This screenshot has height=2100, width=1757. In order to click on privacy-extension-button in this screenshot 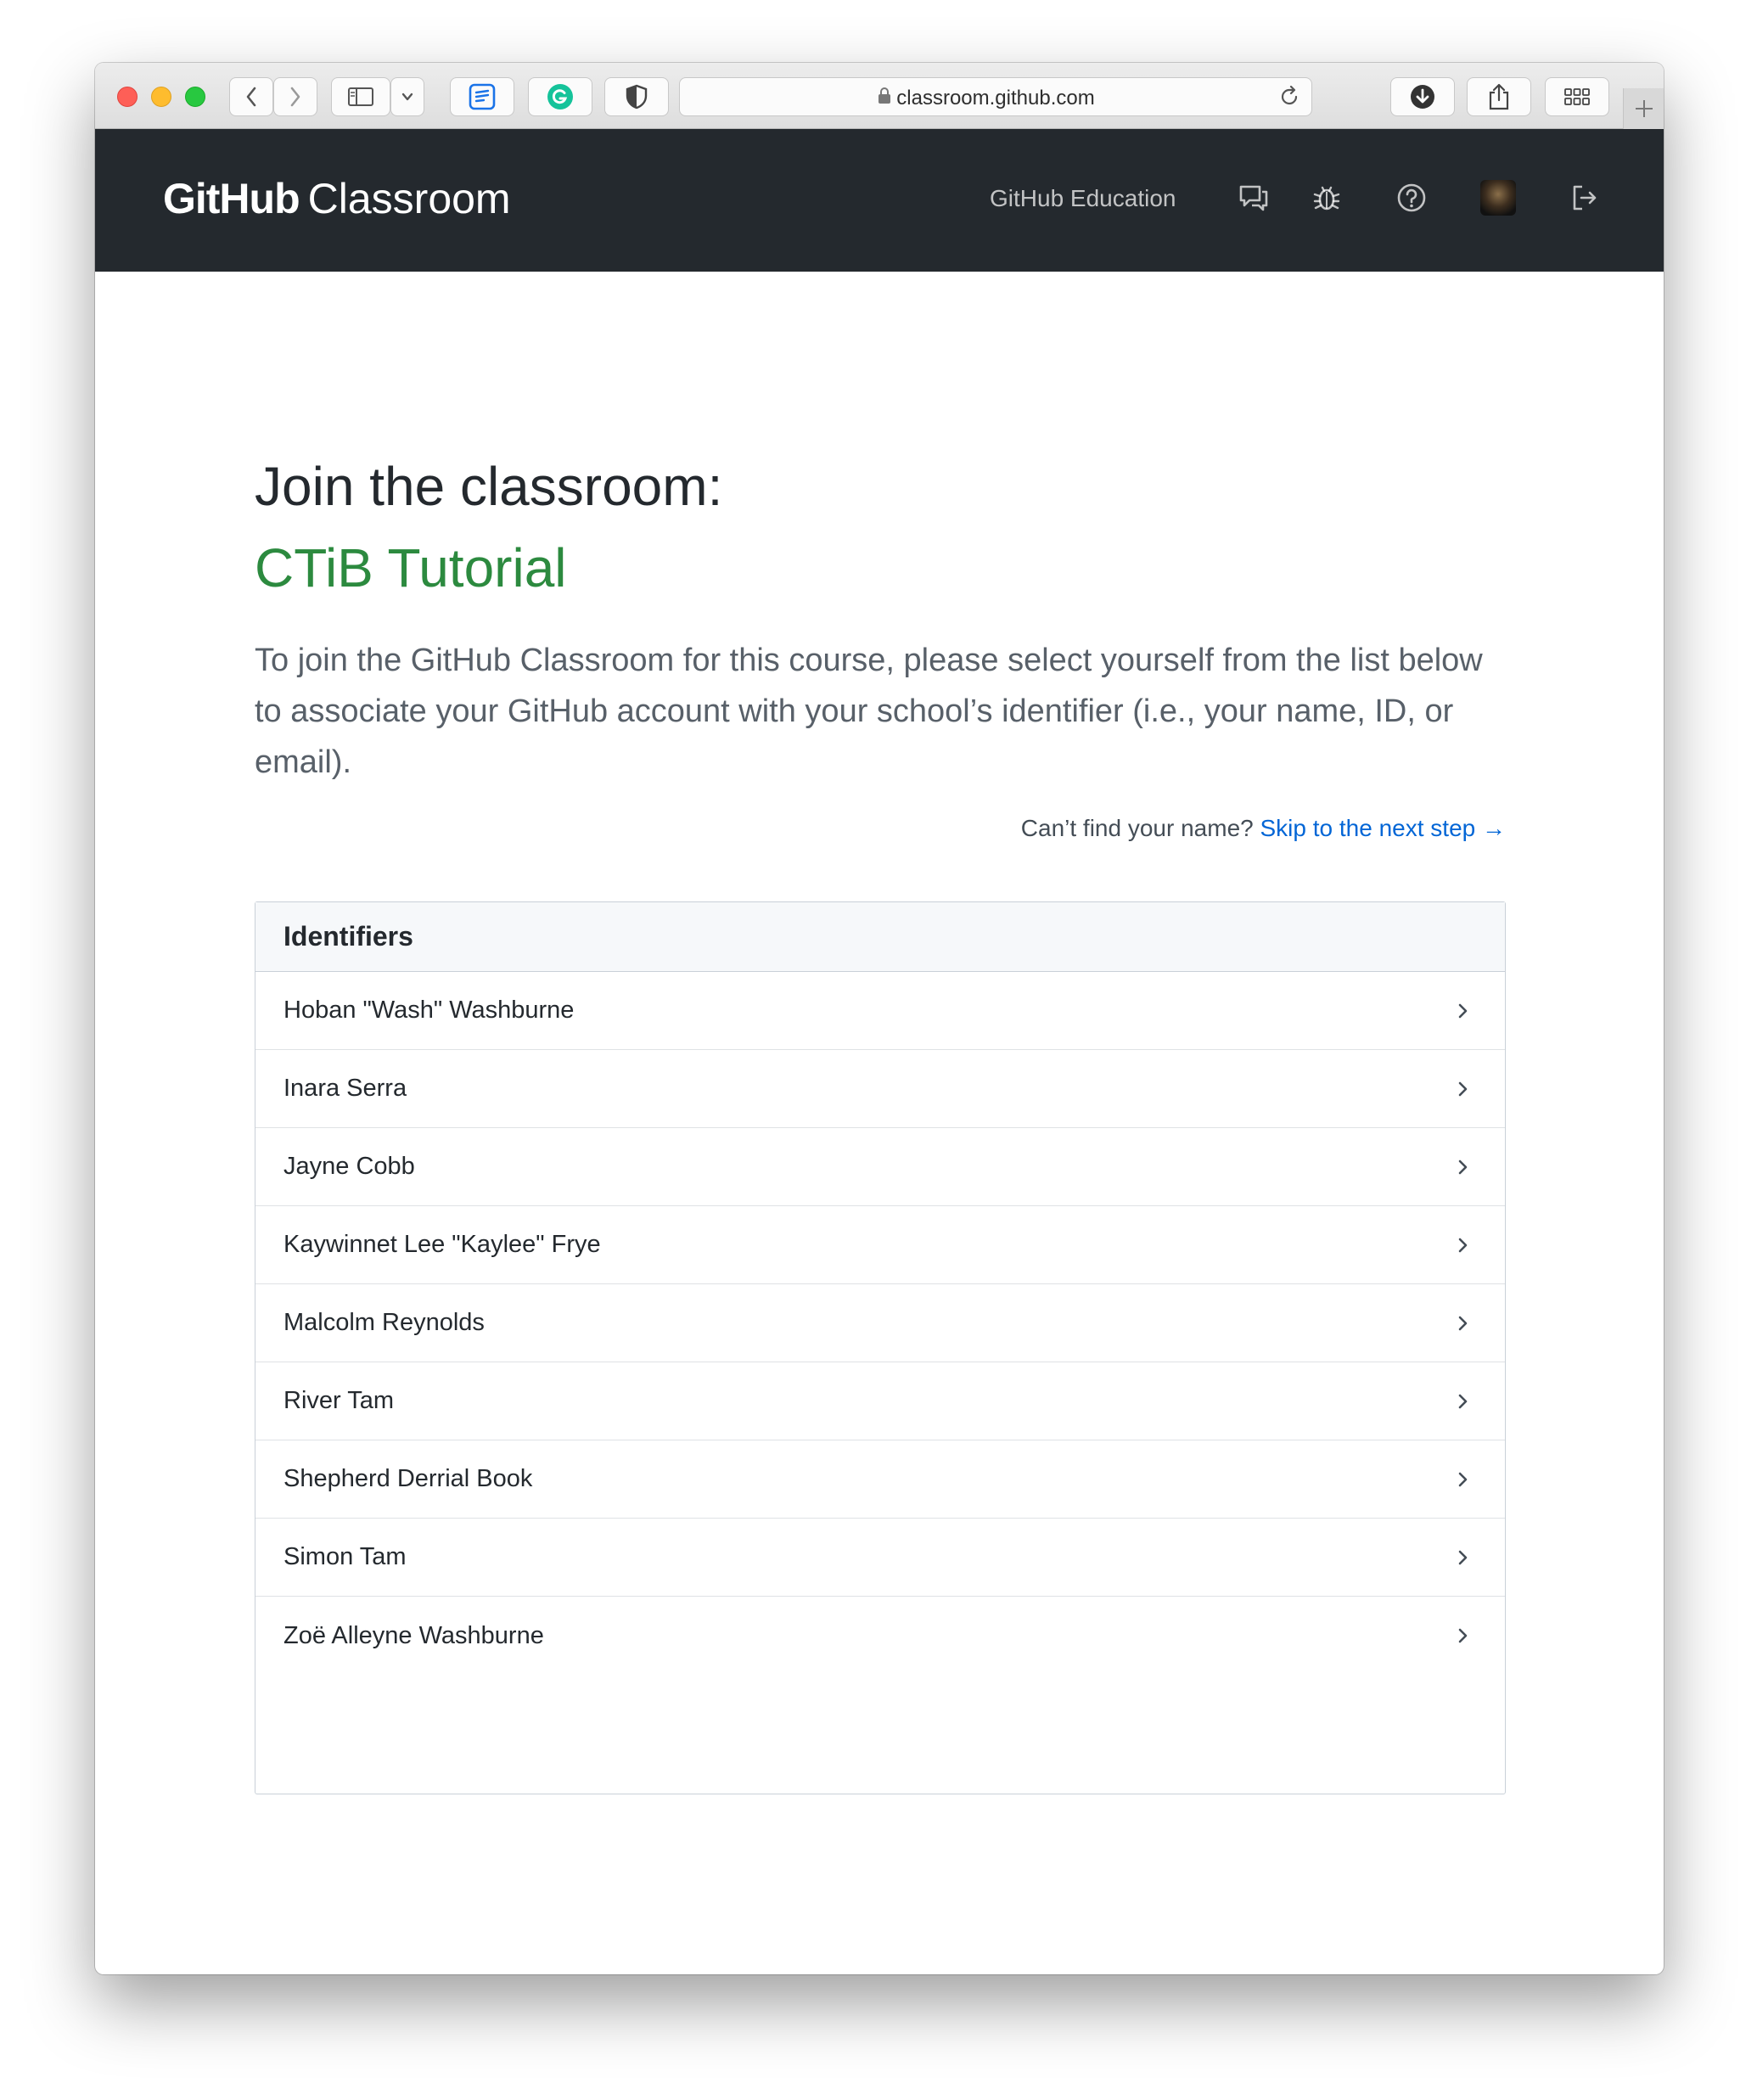, I will do `click(636, 96)`.